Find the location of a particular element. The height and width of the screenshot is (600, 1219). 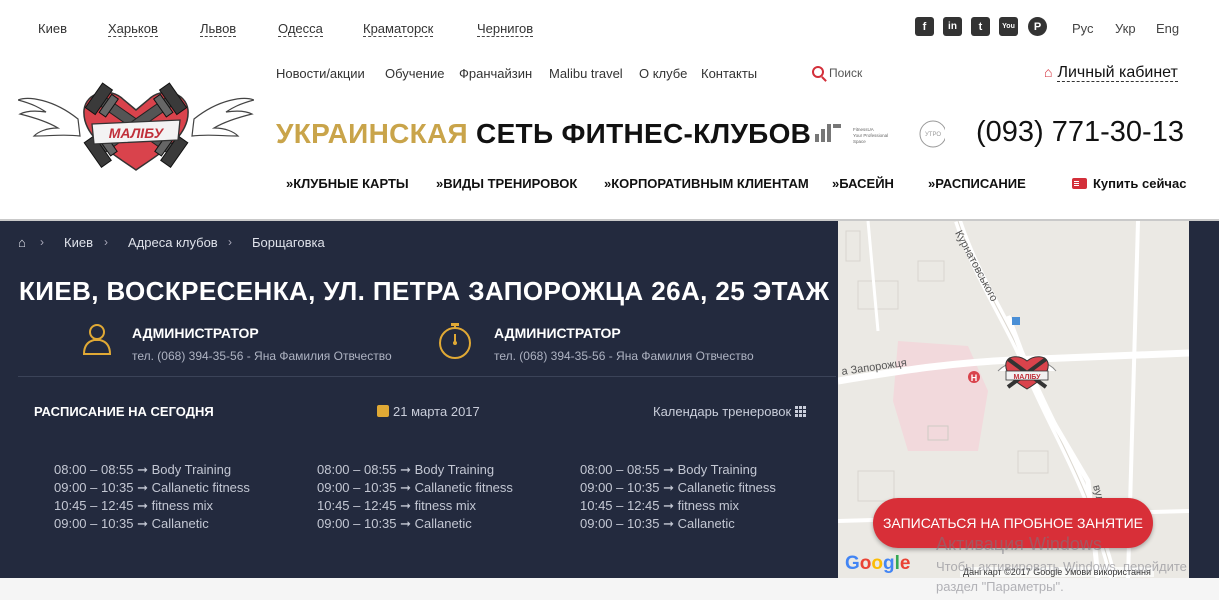

svg-text: Your Professional is located at coordinates (870, 135).